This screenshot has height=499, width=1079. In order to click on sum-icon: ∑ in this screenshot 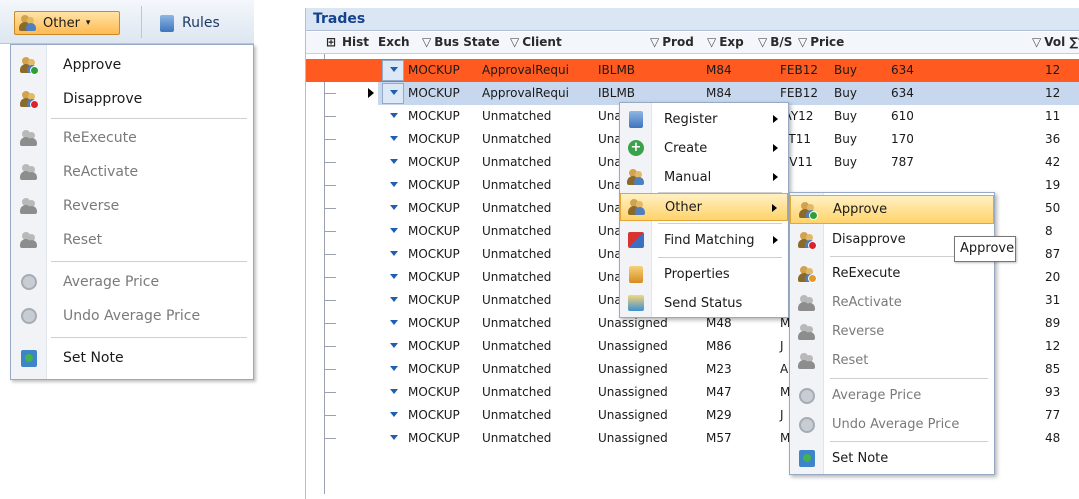, I will do `click(1071, 42)`.